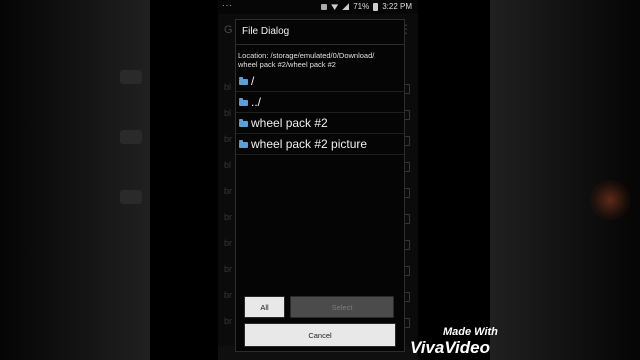 The width and height of the screenshot is (640, 360). I want to click on watermark-made-with: Made With, so click(470, 332).